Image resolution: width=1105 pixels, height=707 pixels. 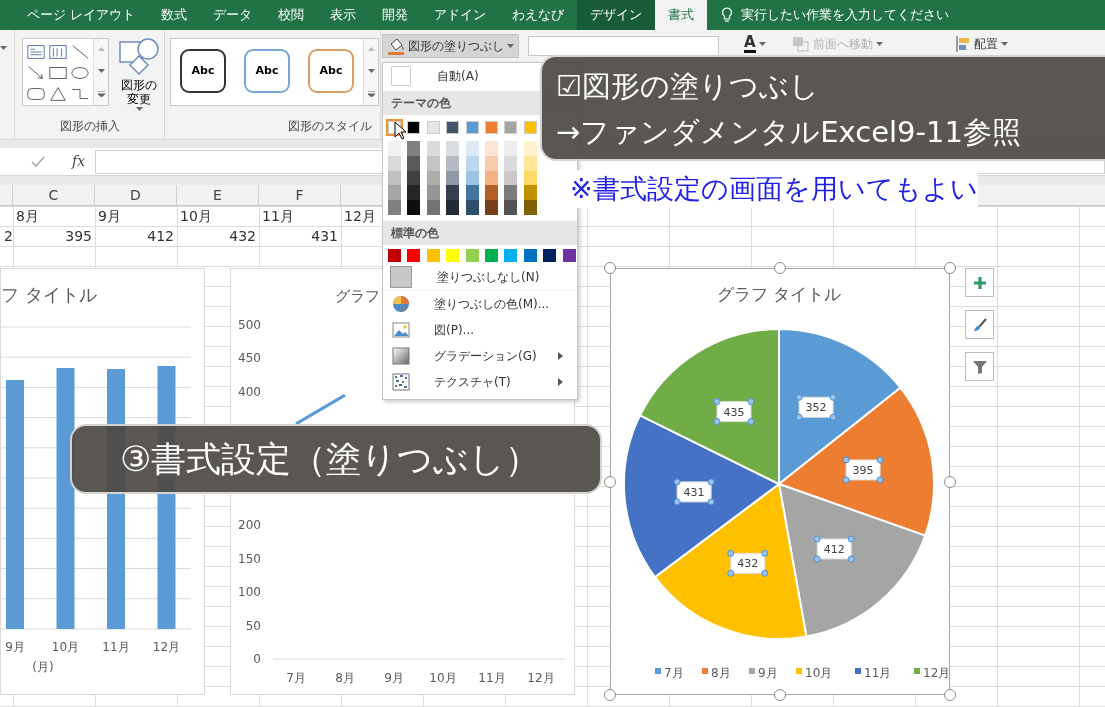 What do you see at coordinates (78, 236) in the screenshot?
I see `table-cell: 395` at bounding box center [78, 236].